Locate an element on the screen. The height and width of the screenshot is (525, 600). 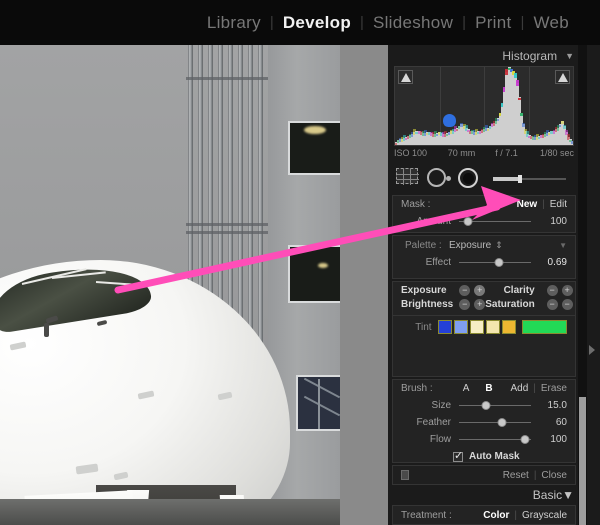
saturation-minus-button: − is located at coordinates (552, 304).